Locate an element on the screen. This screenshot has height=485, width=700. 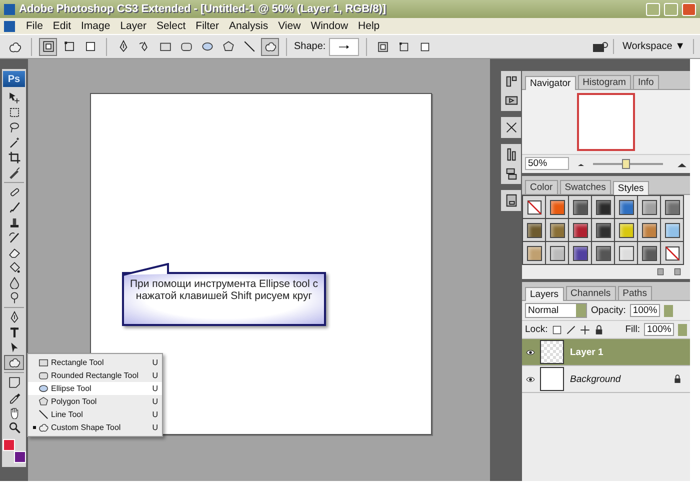
background-color-swatch is located at coordinates (20, 457).